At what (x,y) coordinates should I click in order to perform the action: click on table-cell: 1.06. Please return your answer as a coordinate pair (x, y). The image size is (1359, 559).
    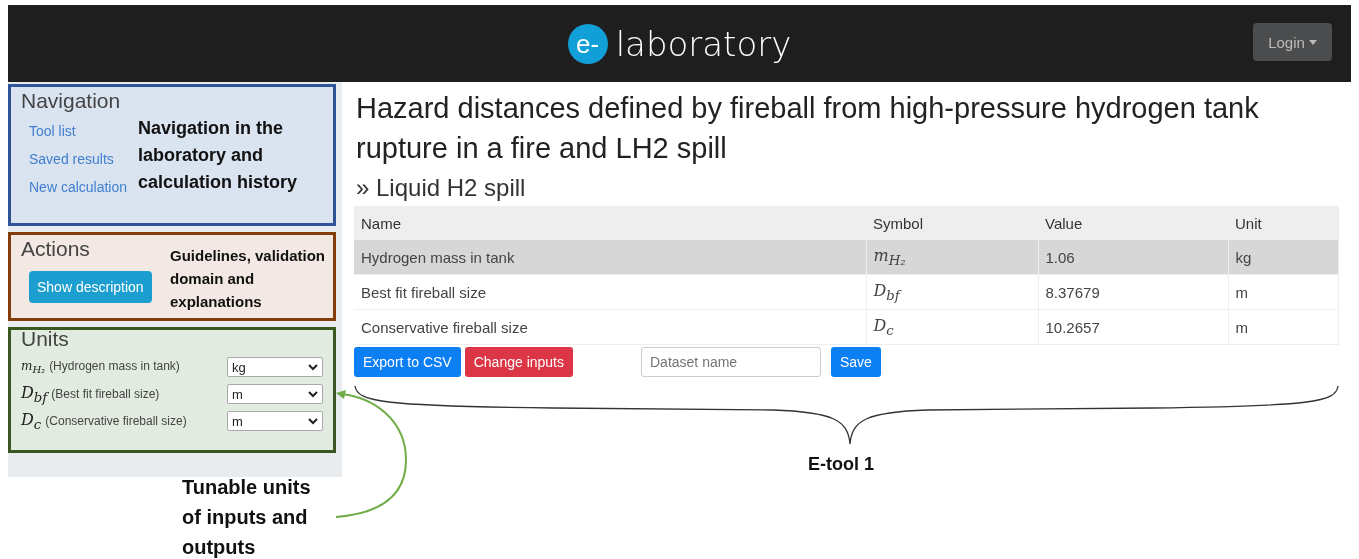
    Looking at the image, I should click on (1133, 257).